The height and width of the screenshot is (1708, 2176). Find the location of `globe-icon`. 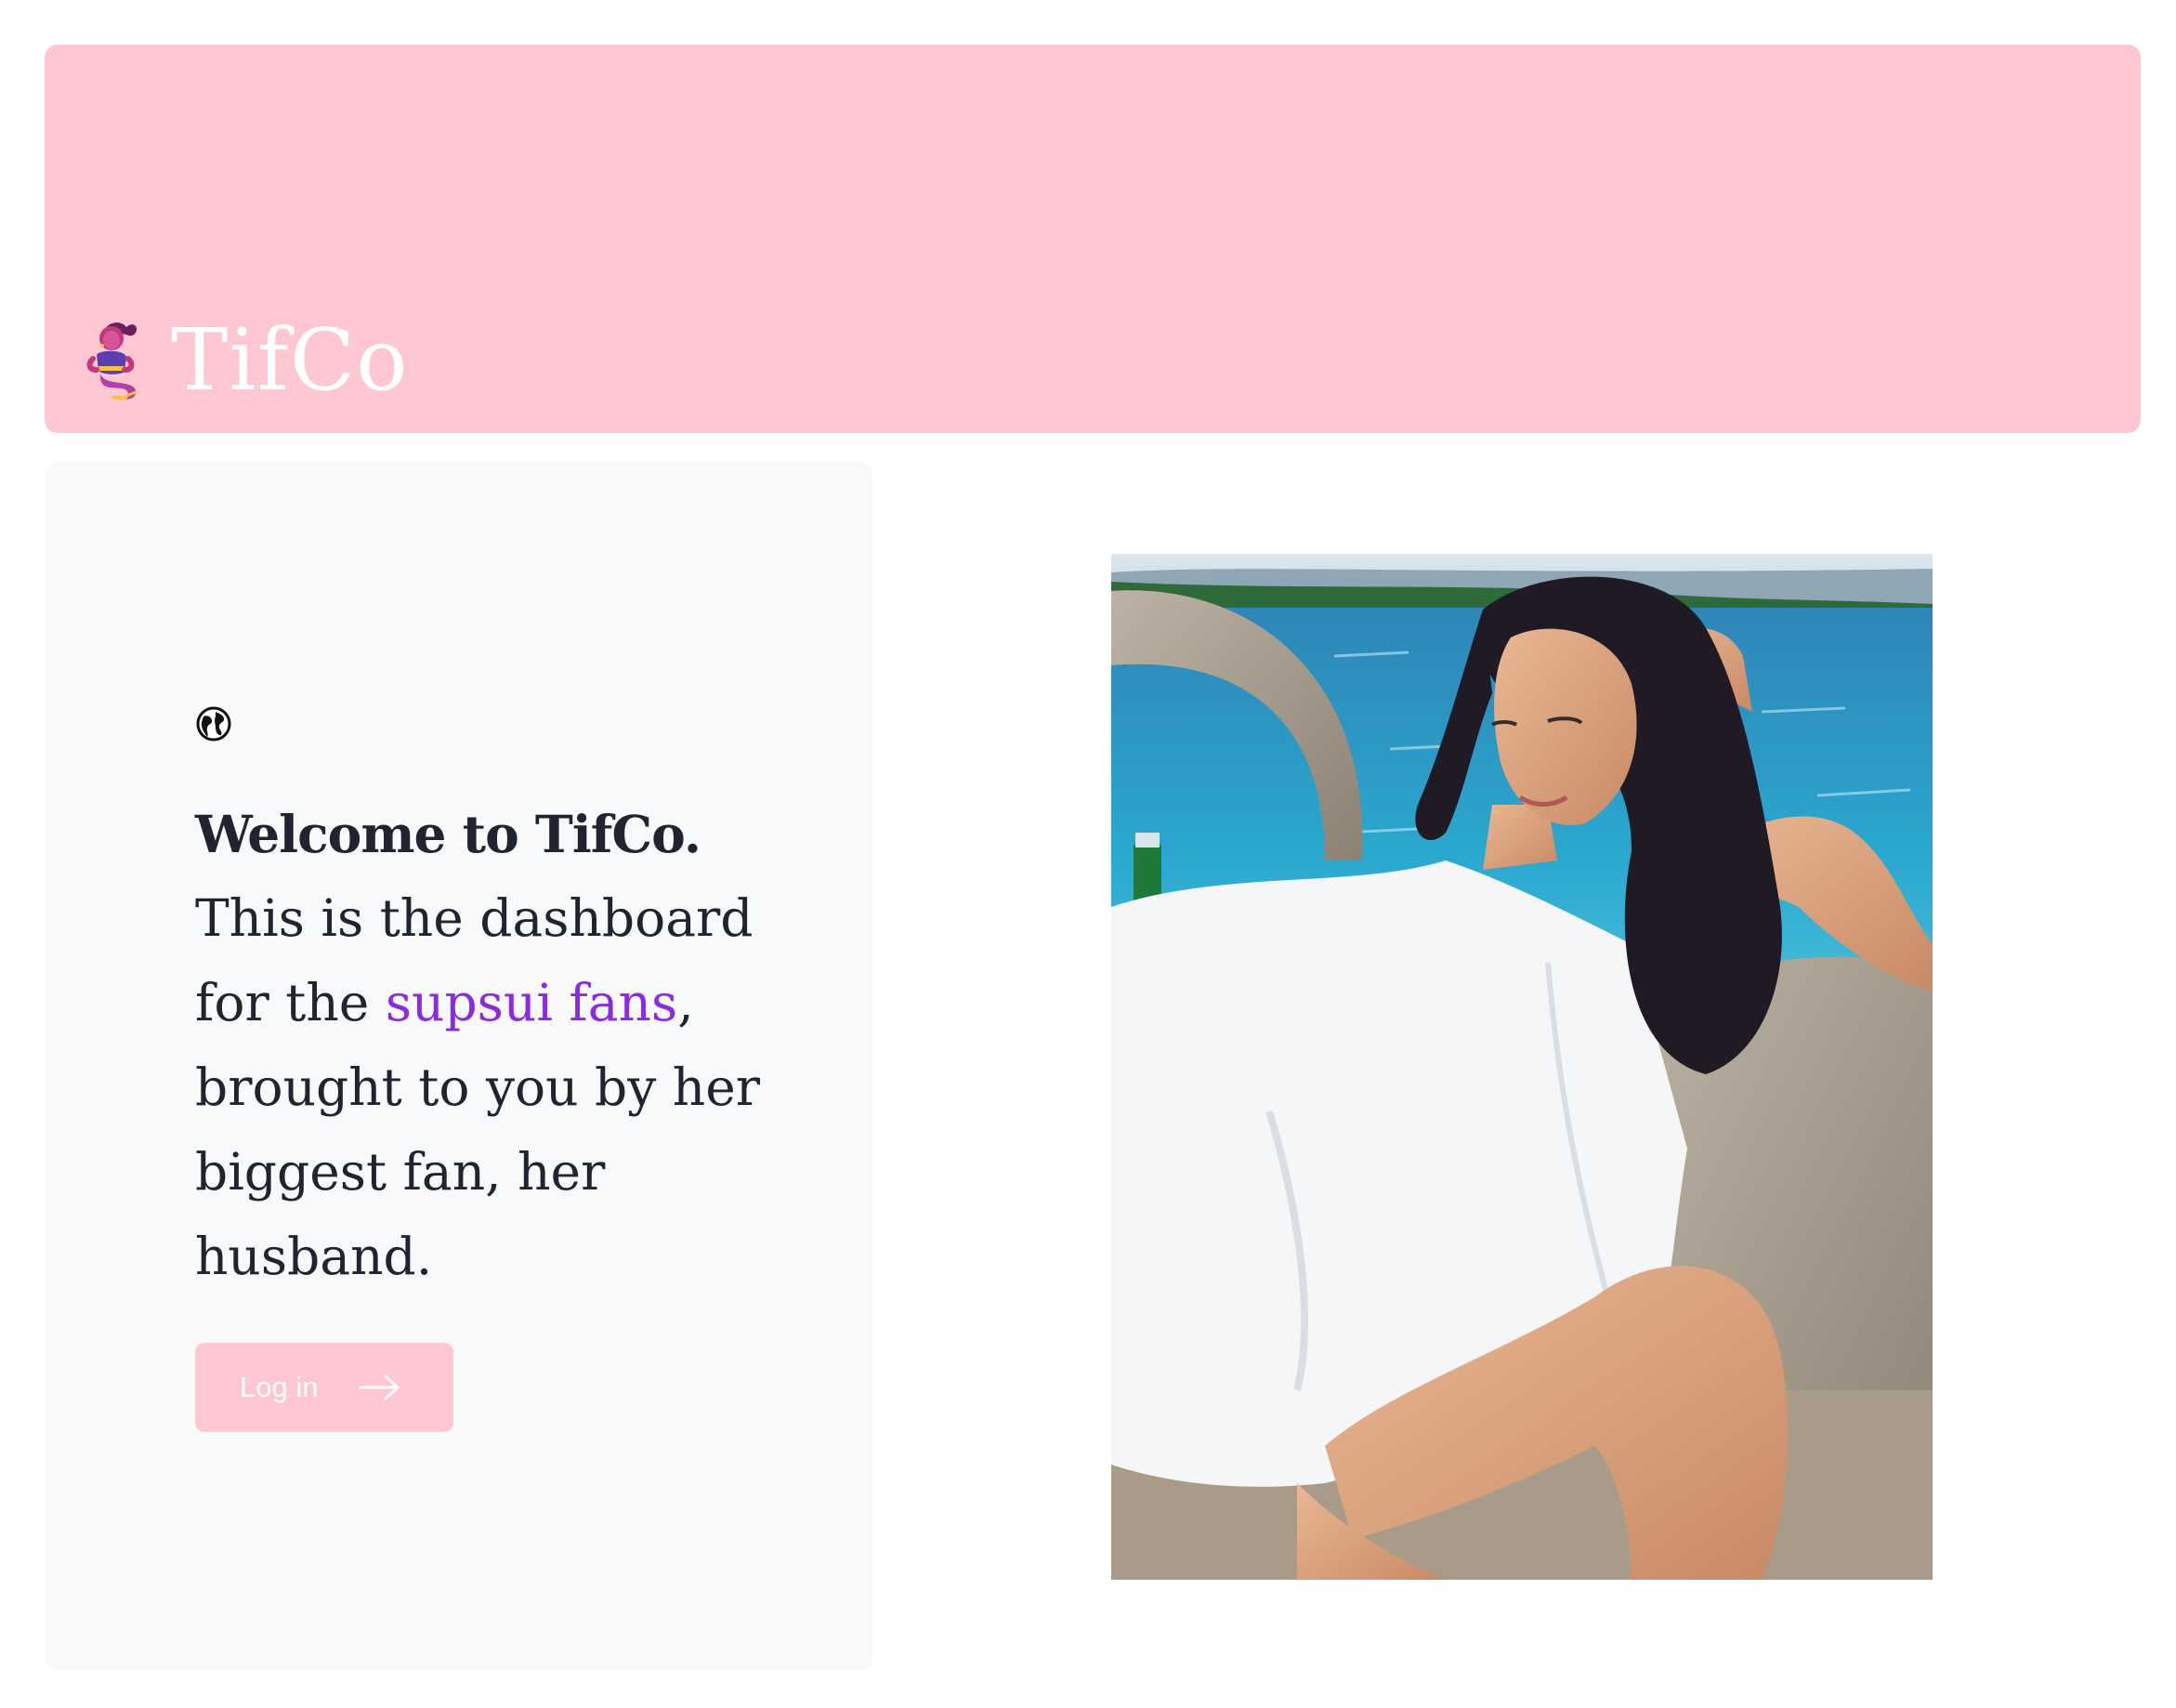

globe-icon is located at coordinates (213, 724).